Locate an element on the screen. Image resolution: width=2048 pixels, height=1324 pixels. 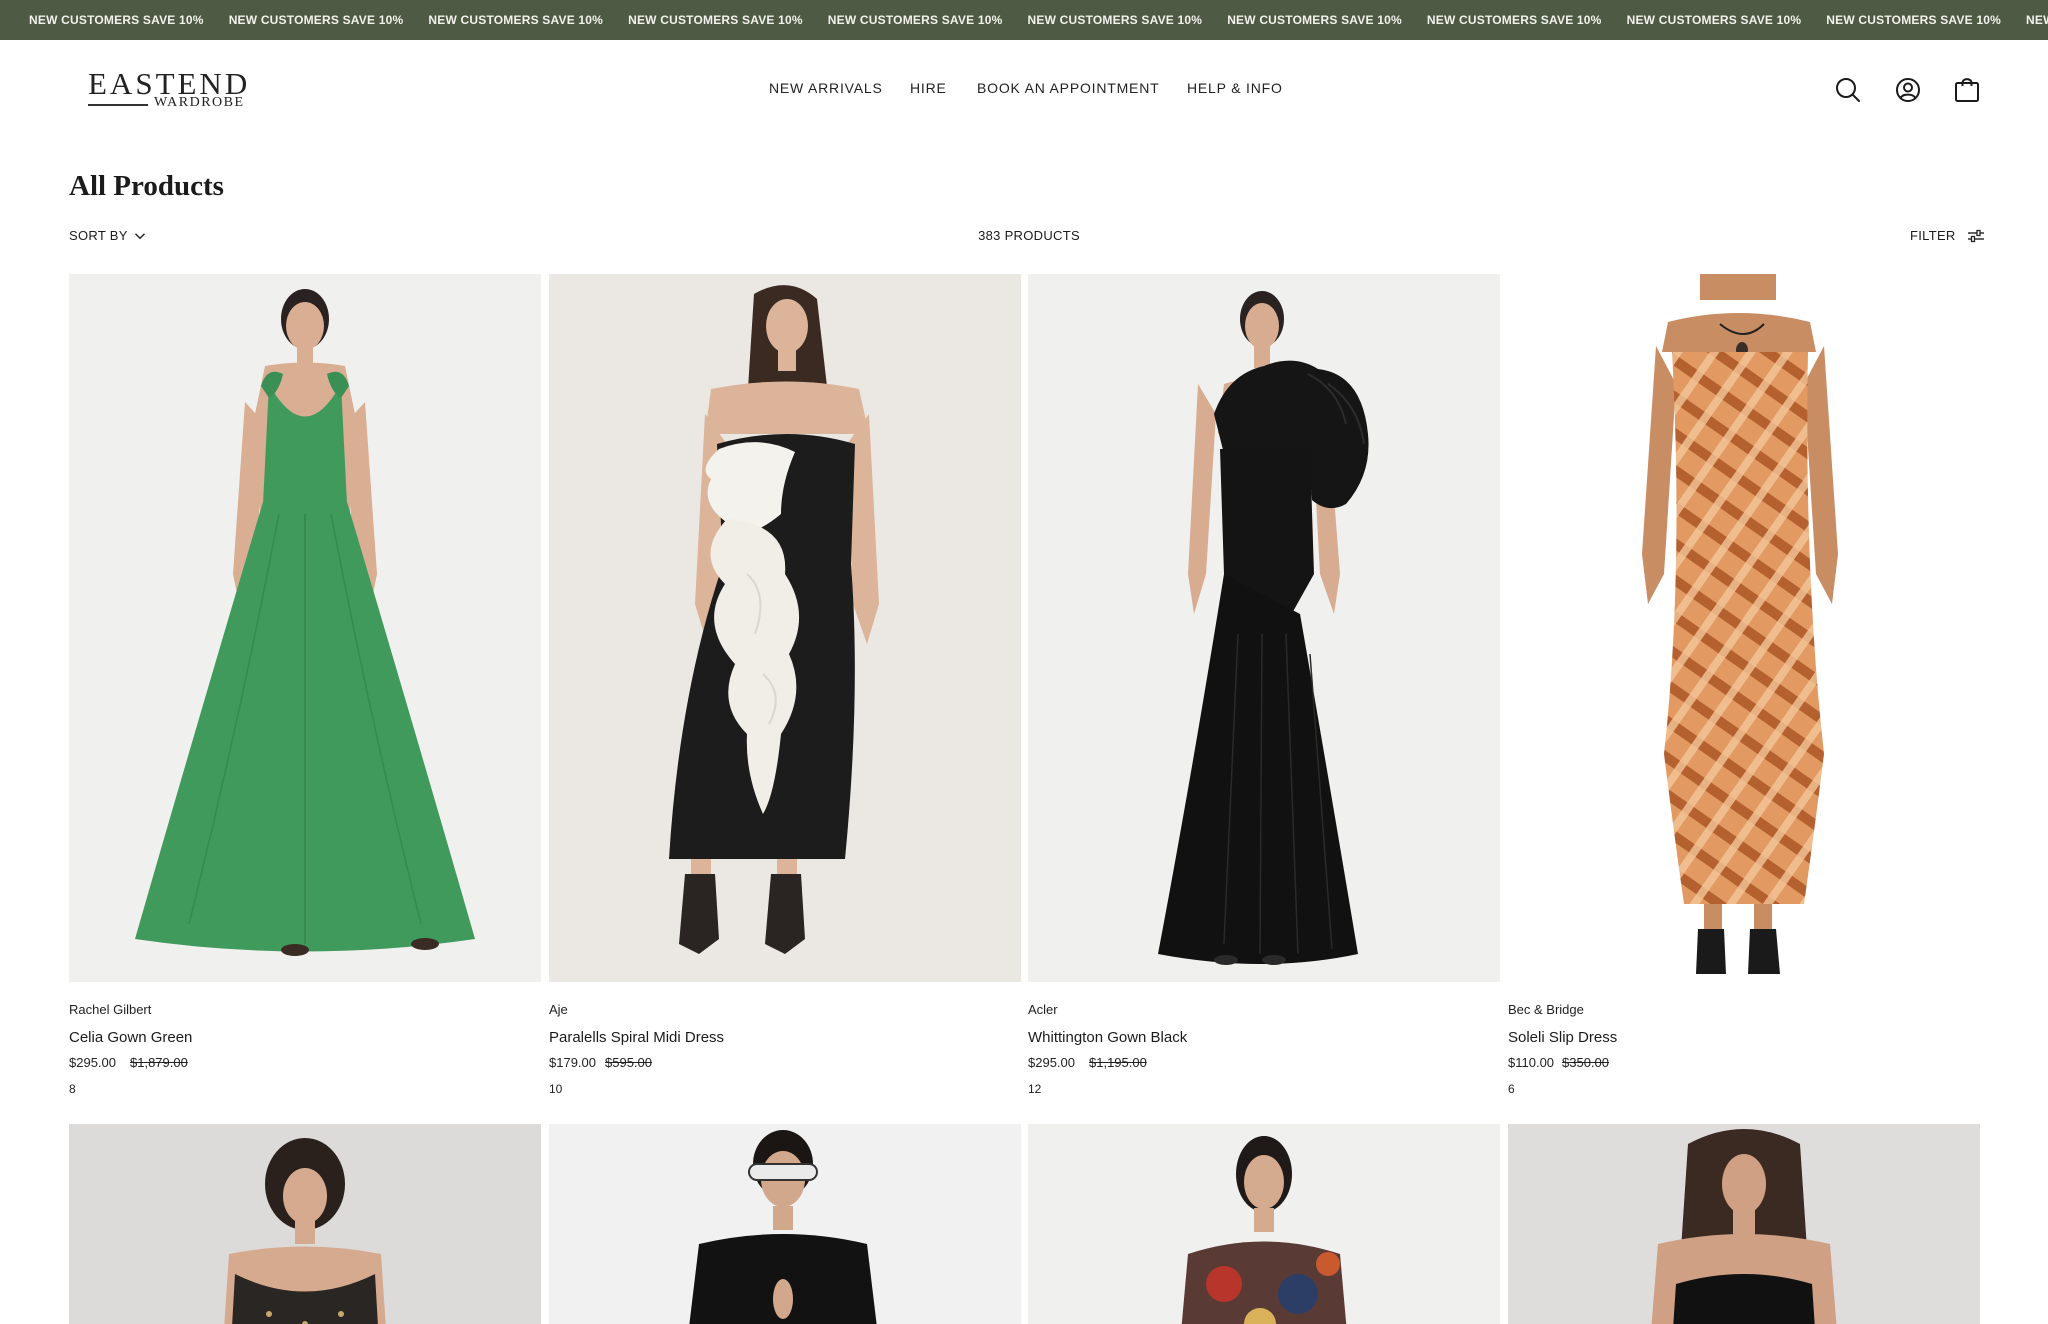
nav-book-appointment: BOOK AN APPOINTMENT is located at coordinates (1068, 88).